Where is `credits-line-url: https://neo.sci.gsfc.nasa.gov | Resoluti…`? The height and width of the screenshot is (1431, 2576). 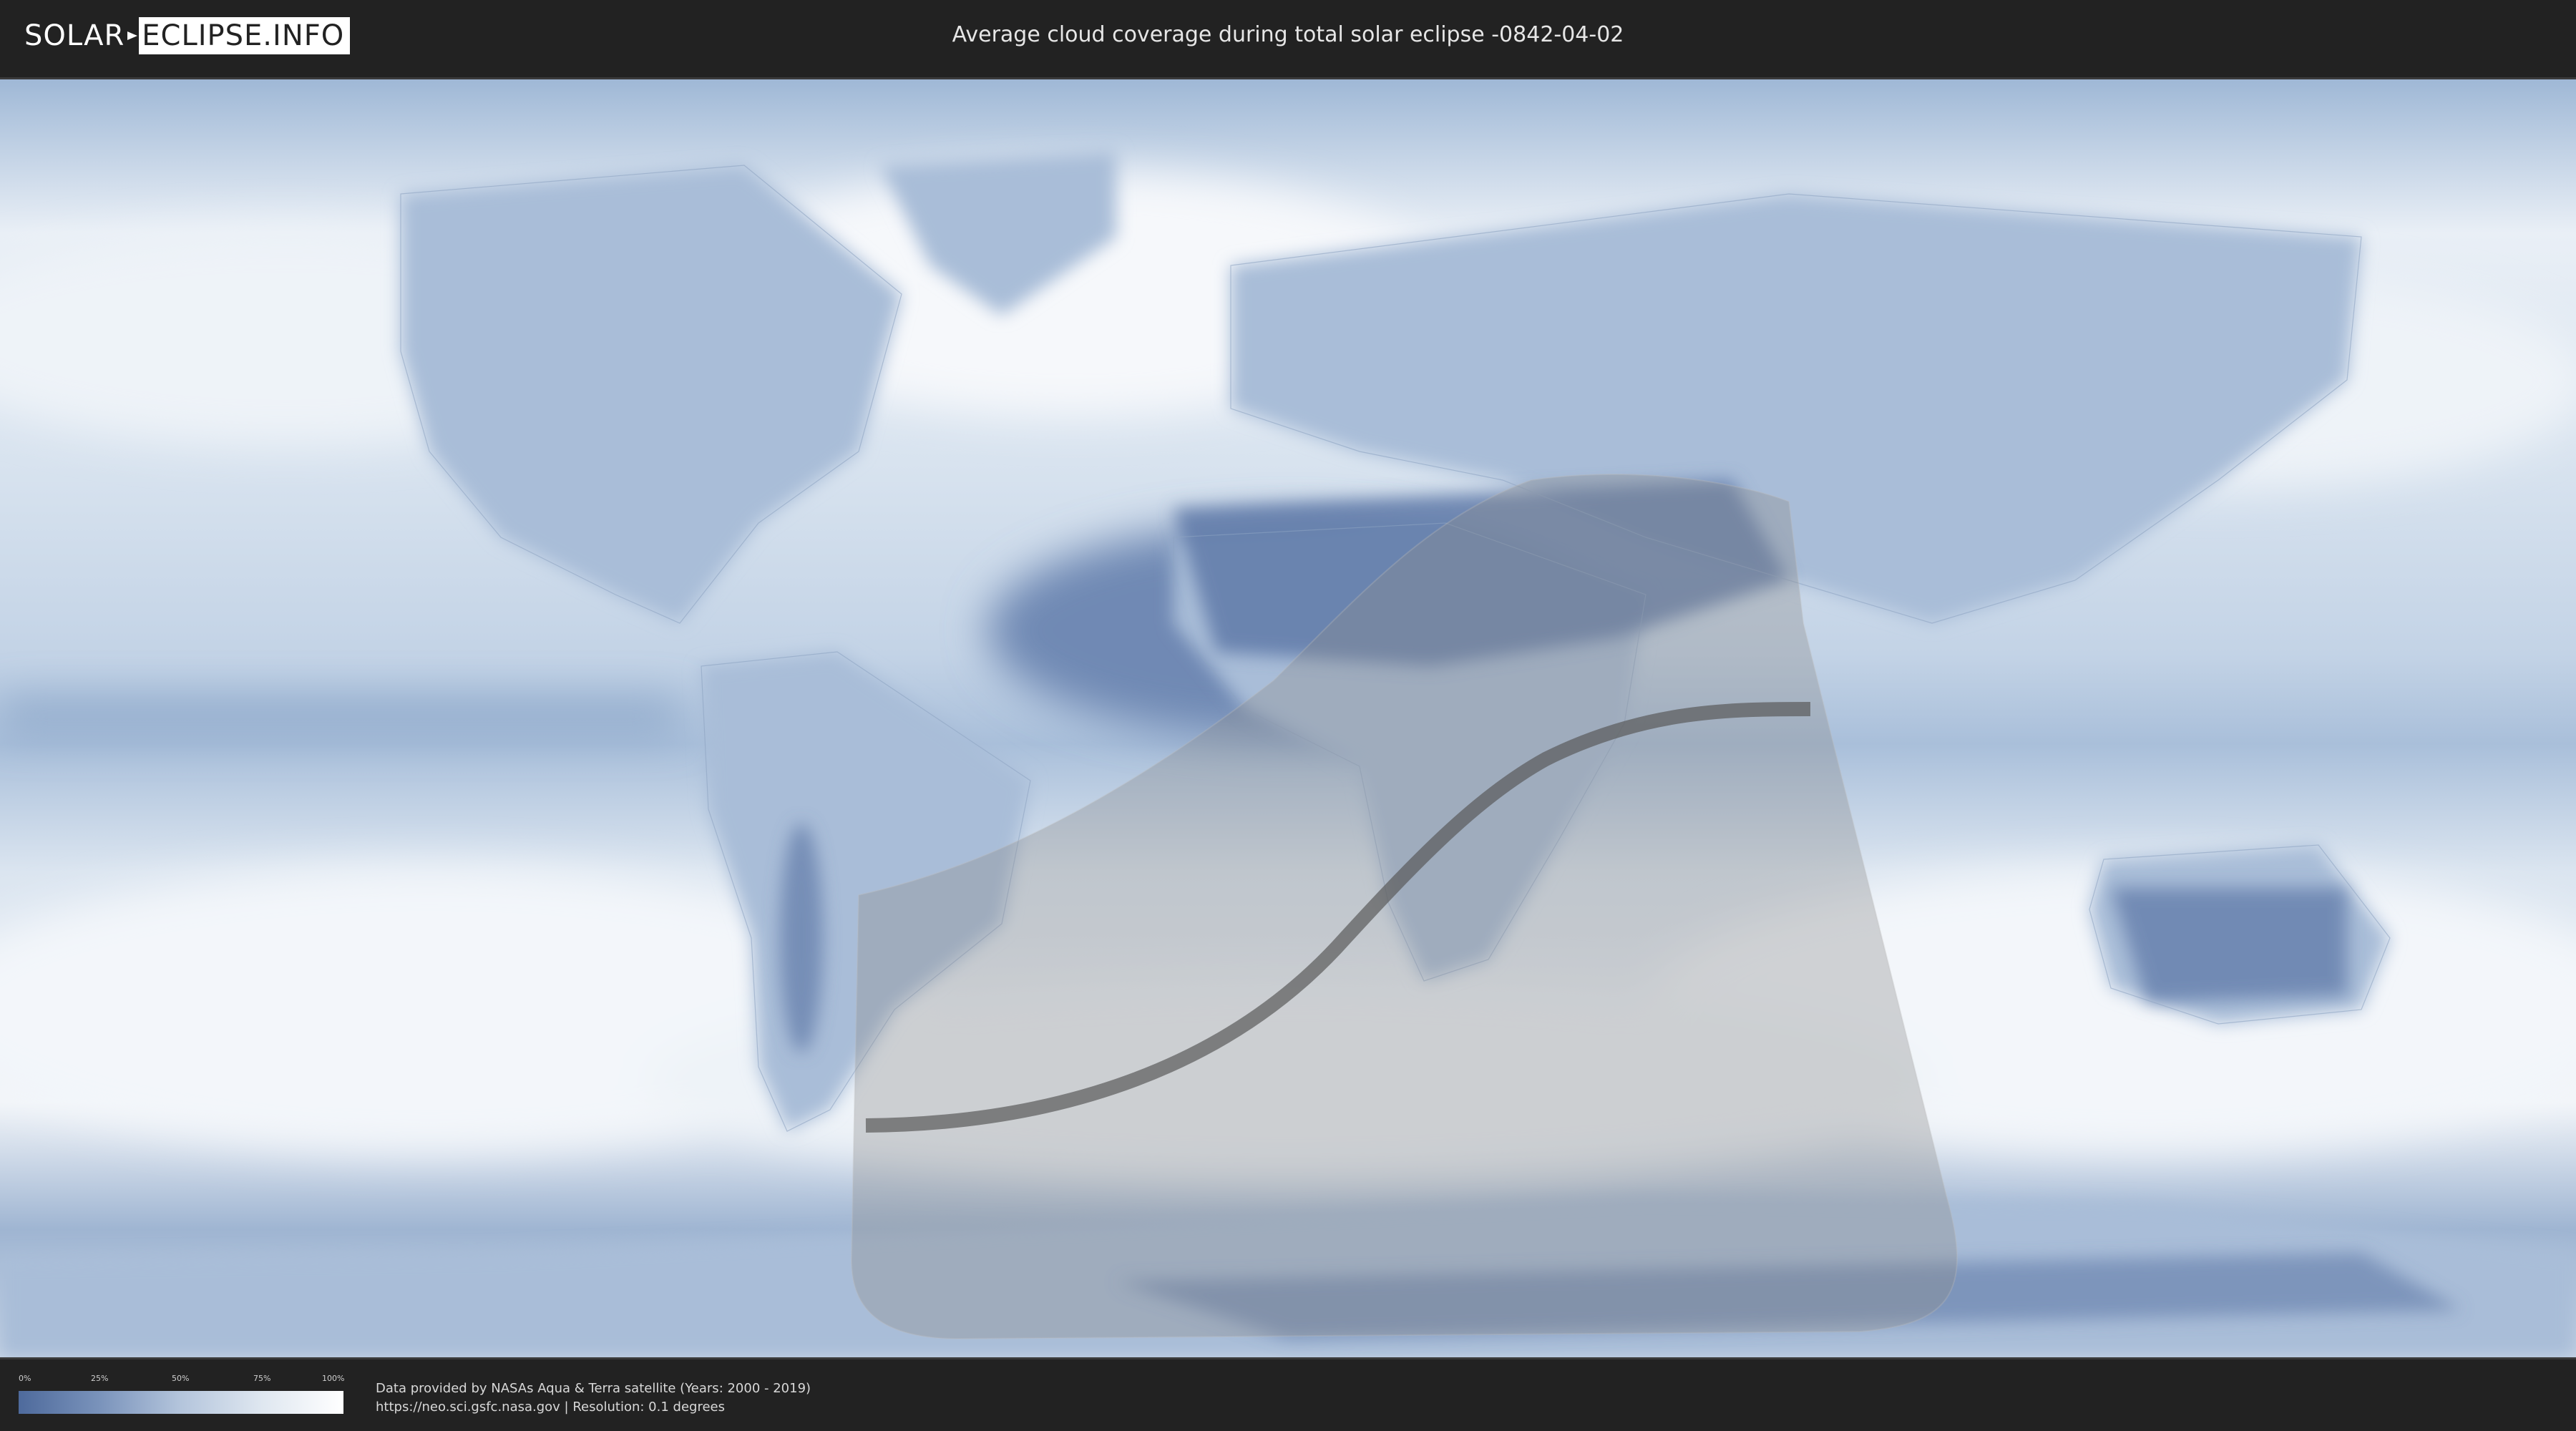 credits-line-url: https://neo.sci.gsfc.nasa.gov | Resoluti… is located at coordinates (550, 1407).